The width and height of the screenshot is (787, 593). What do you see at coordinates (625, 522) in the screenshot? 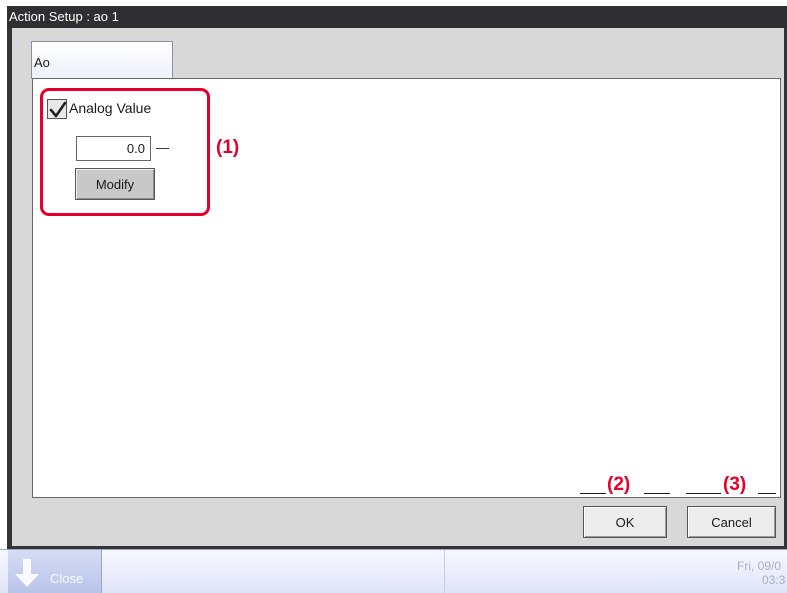
I see `ok-button: OK` at bounding box center [625, 522].